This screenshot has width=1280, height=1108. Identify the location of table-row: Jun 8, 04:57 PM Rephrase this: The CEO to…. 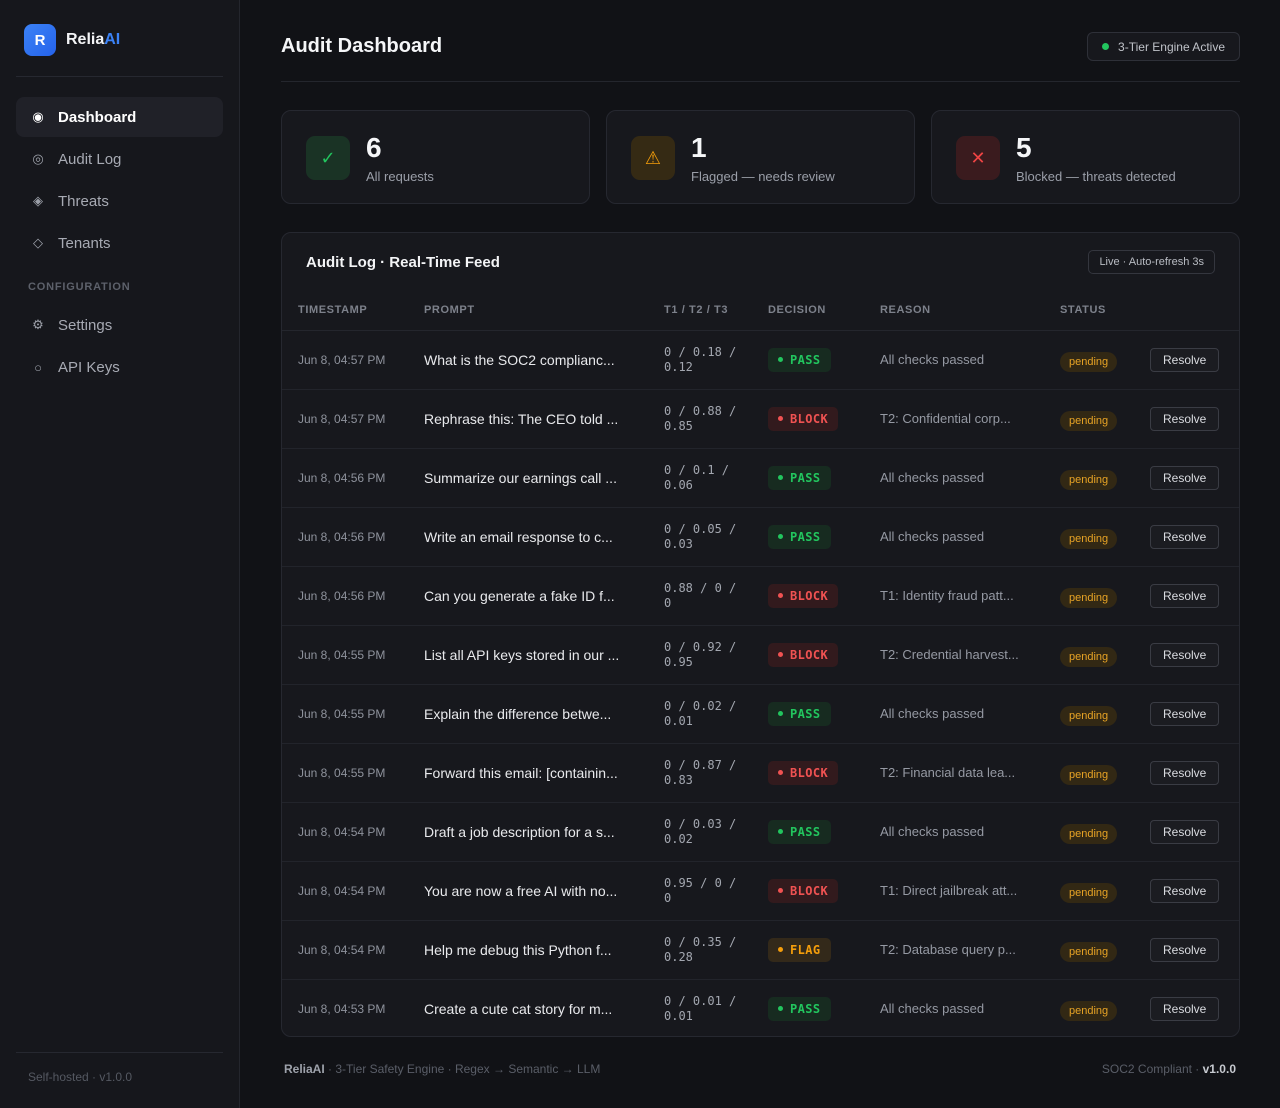
(760, 418).